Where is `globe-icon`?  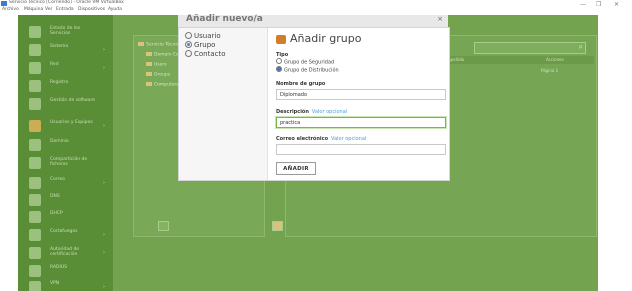 globe-icon is located at coordinates (35, 200).